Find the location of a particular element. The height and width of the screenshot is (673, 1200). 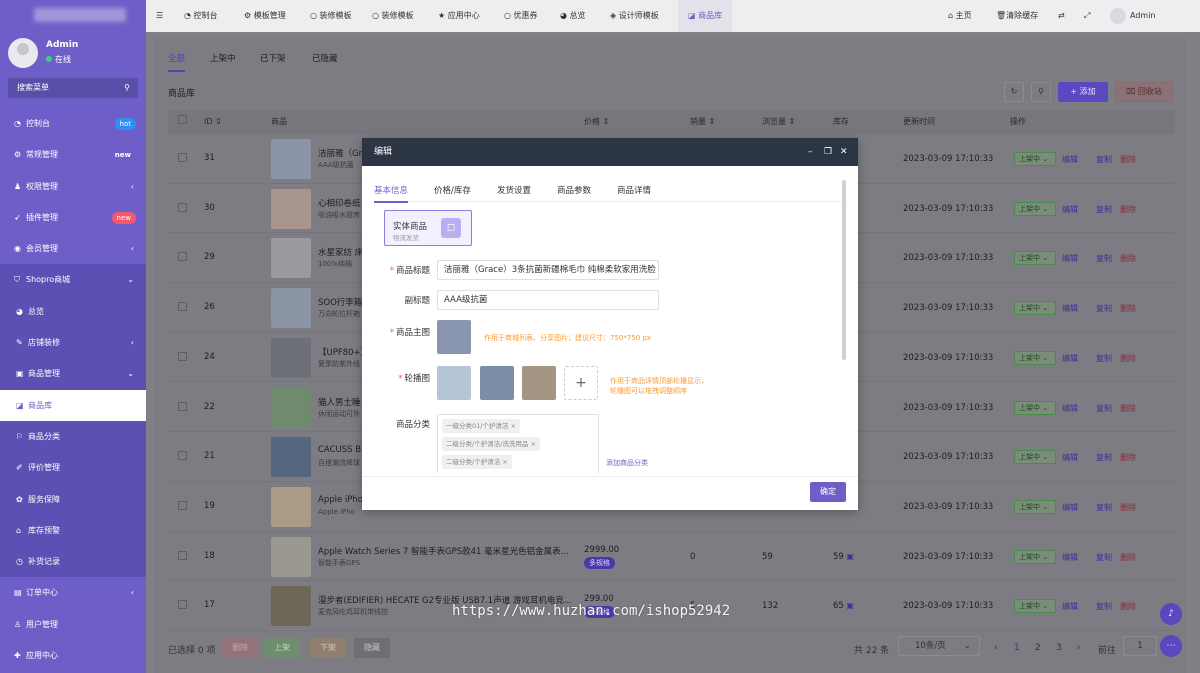

sidebar-item-permission: ♟ 权限管理 ‹ is located at coordinates (73, 186).